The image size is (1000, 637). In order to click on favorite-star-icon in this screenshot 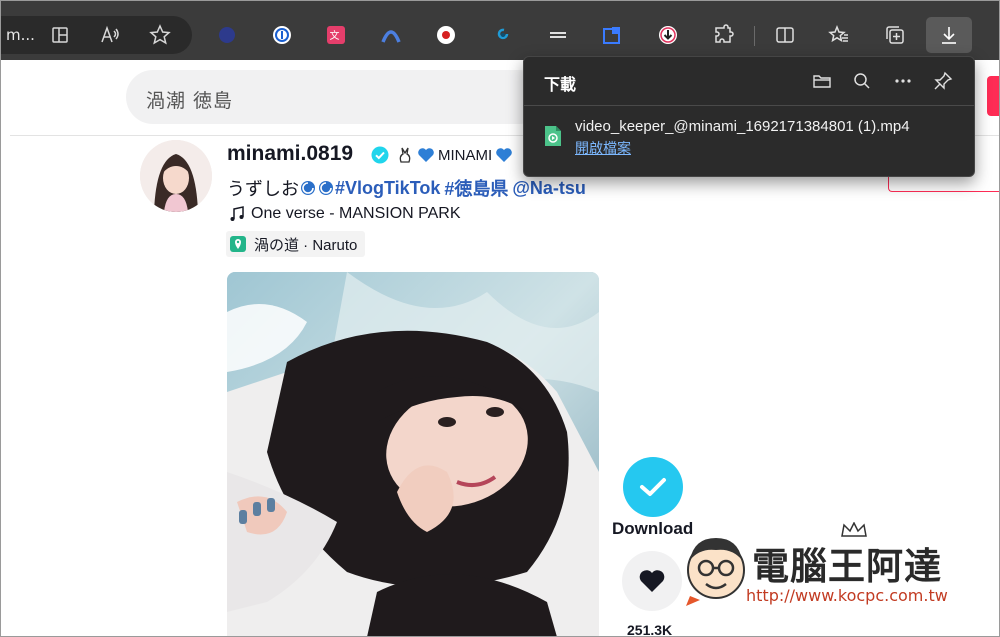, I will do `click(160, 35)`.